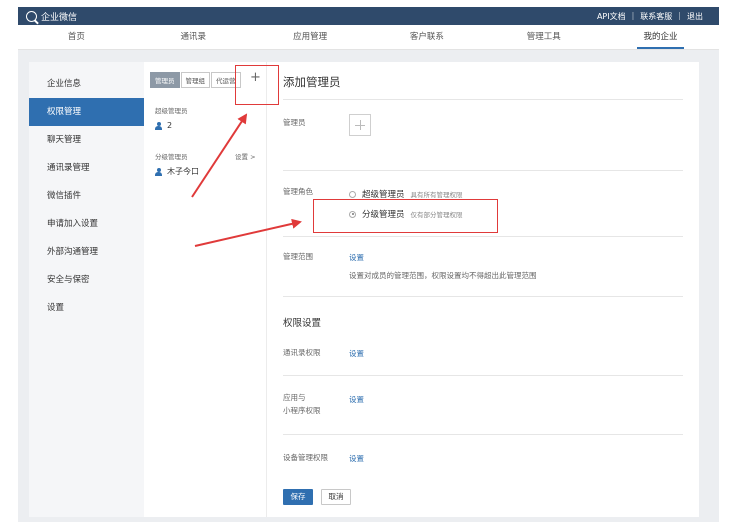 The image size is (737, 530). I want to click on logout-link: 退出, so click(695, 16).